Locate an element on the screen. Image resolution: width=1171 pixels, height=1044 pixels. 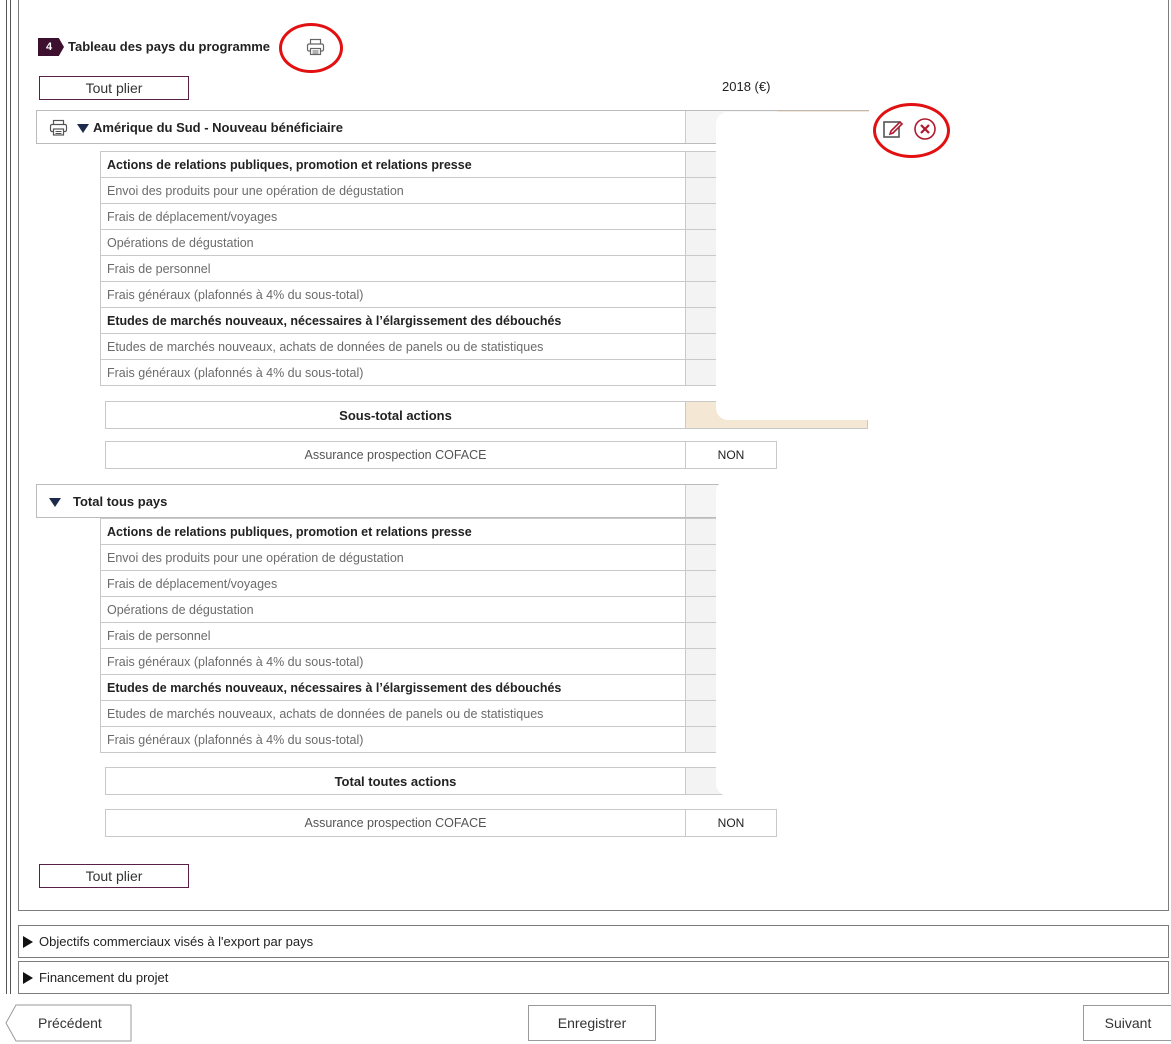
annotation-circle-print is located at coordinates (311, 48).